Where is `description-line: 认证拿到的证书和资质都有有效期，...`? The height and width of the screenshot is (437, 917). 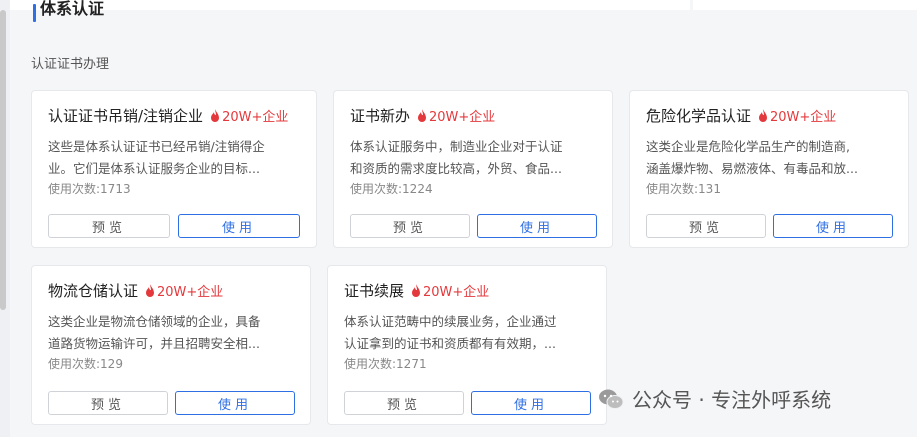
description-line: 认证拿到的证书和资质都有有效期，... is located at coordinates (450, 343).